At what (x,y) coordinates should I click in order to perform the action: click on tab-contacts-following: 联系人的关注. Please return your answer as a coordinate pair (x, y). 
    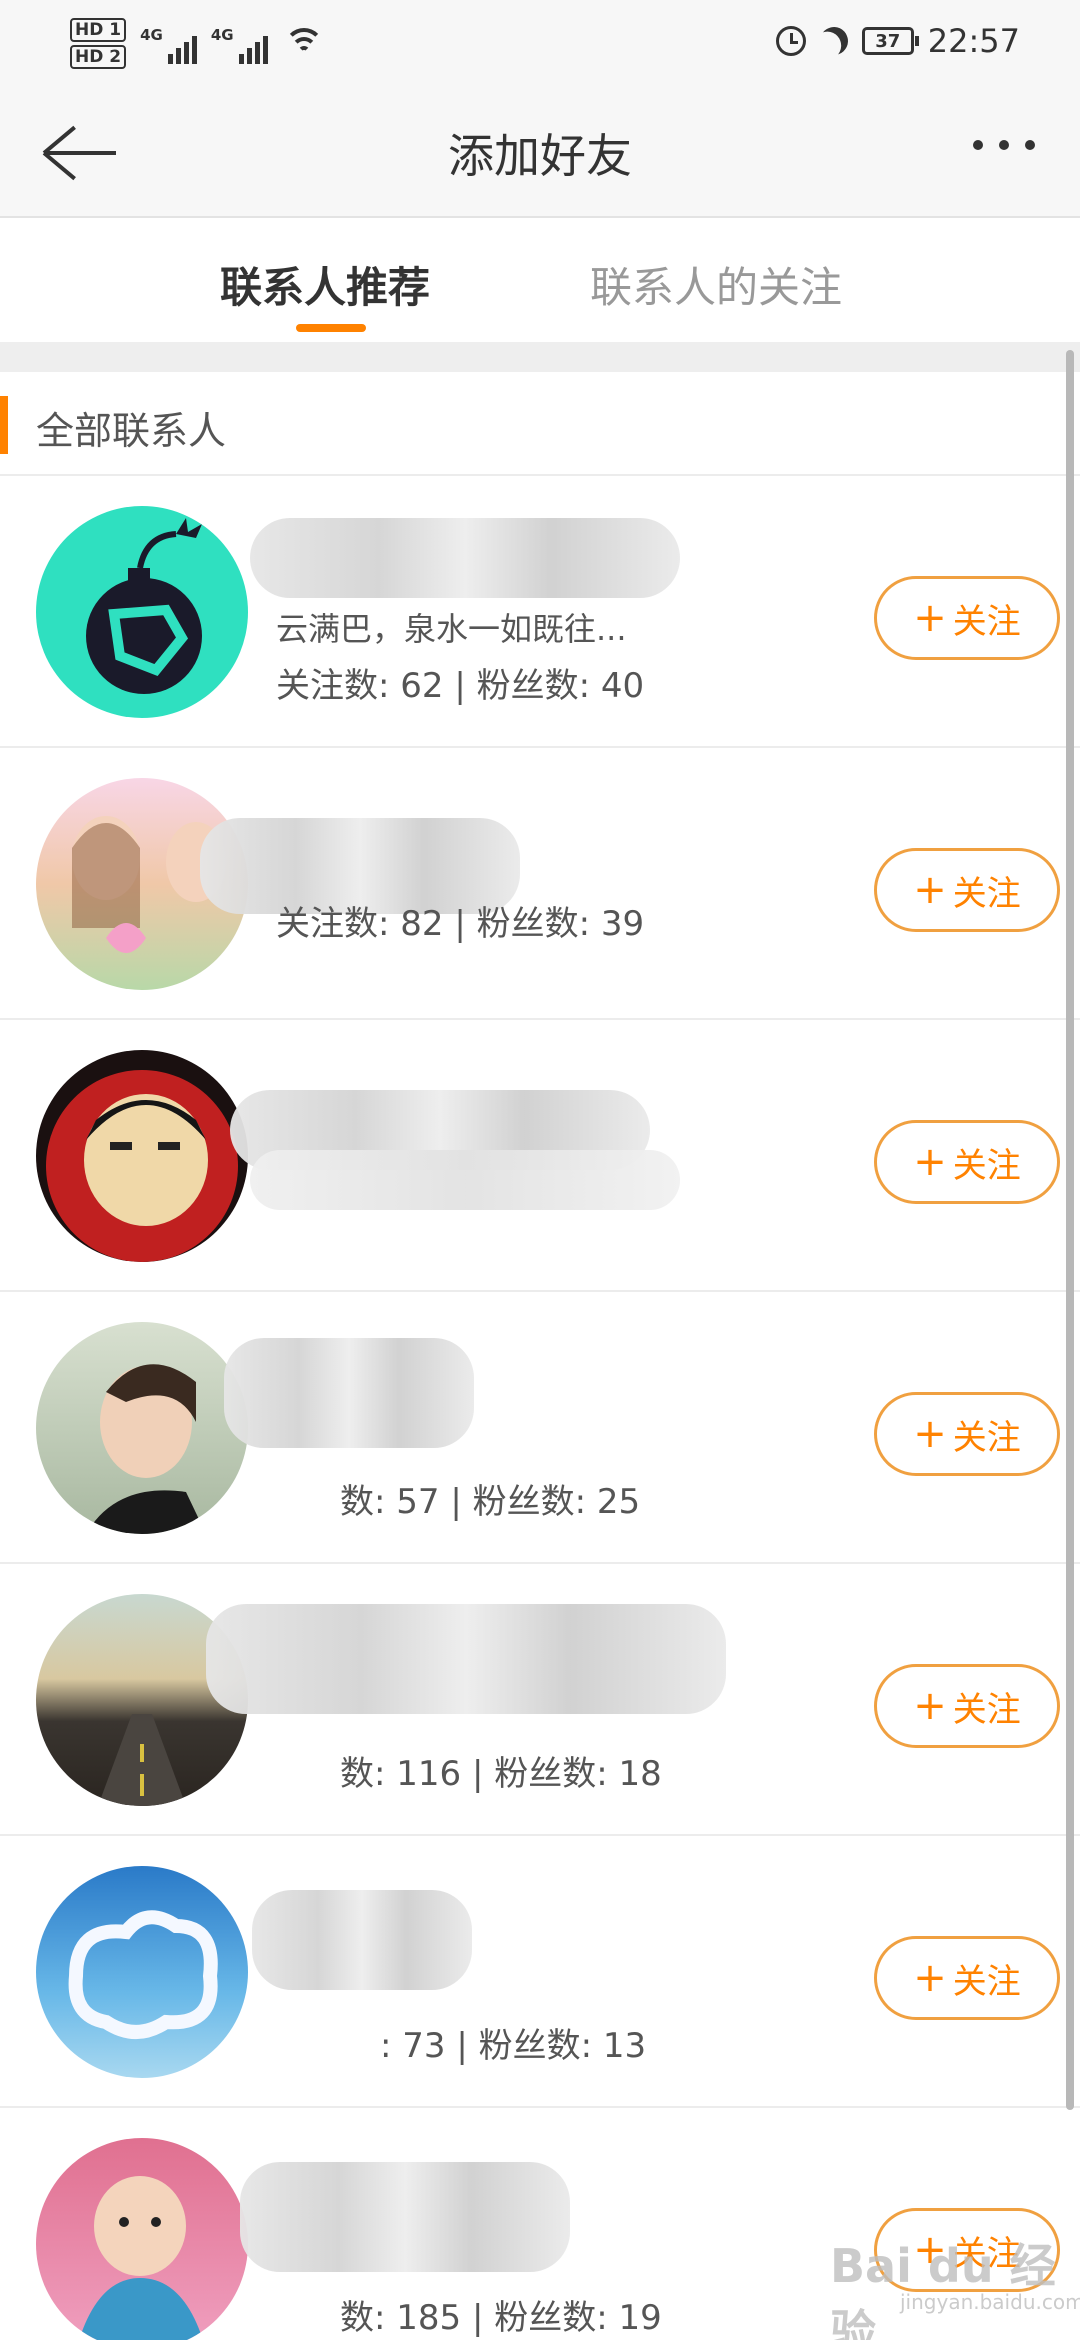
    Looking at the image, I should click on (716, 284).